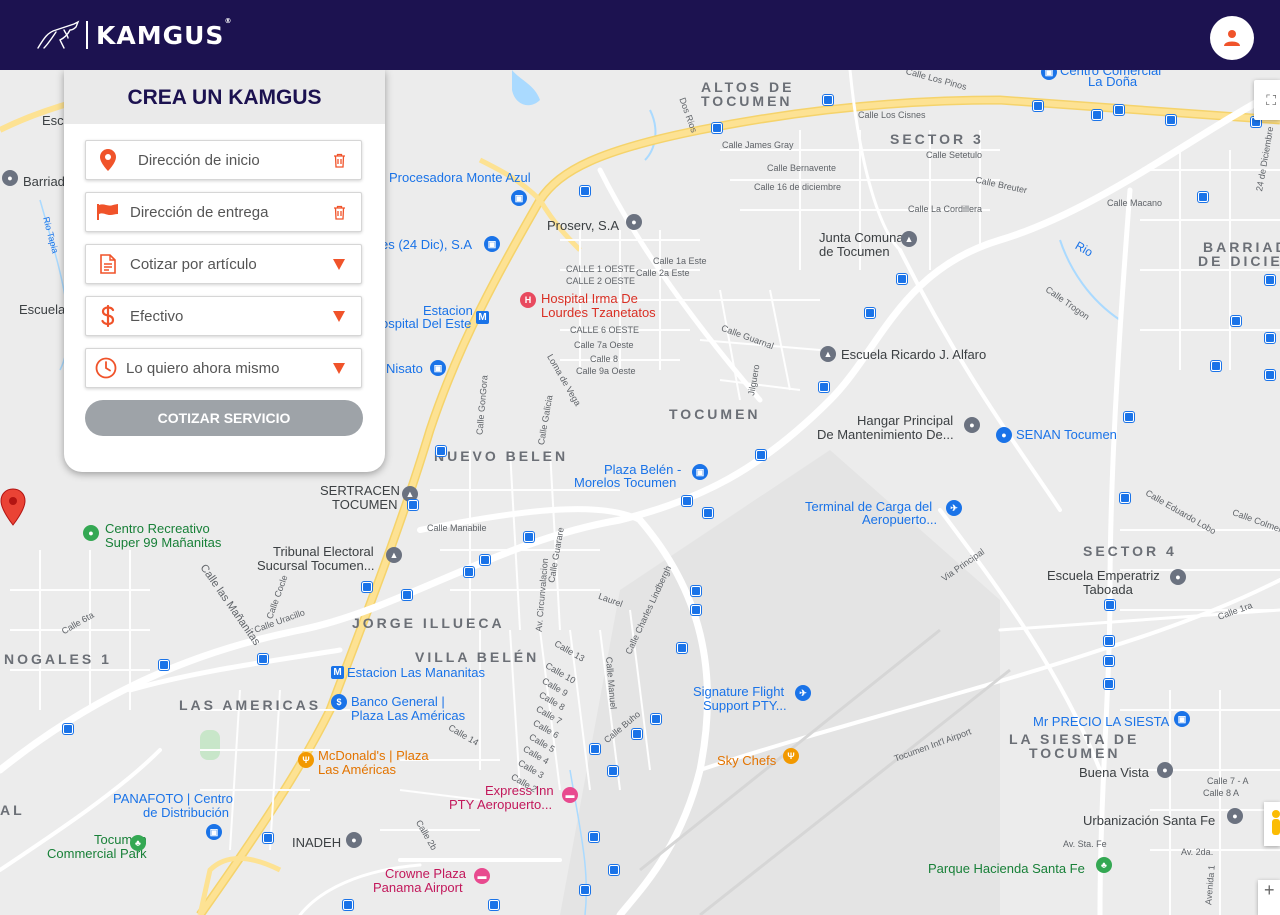  What do you see at coordinates (404, 369) in the screenshot?
I see `poi-label: Nisato` at bounding box center [404, 369].